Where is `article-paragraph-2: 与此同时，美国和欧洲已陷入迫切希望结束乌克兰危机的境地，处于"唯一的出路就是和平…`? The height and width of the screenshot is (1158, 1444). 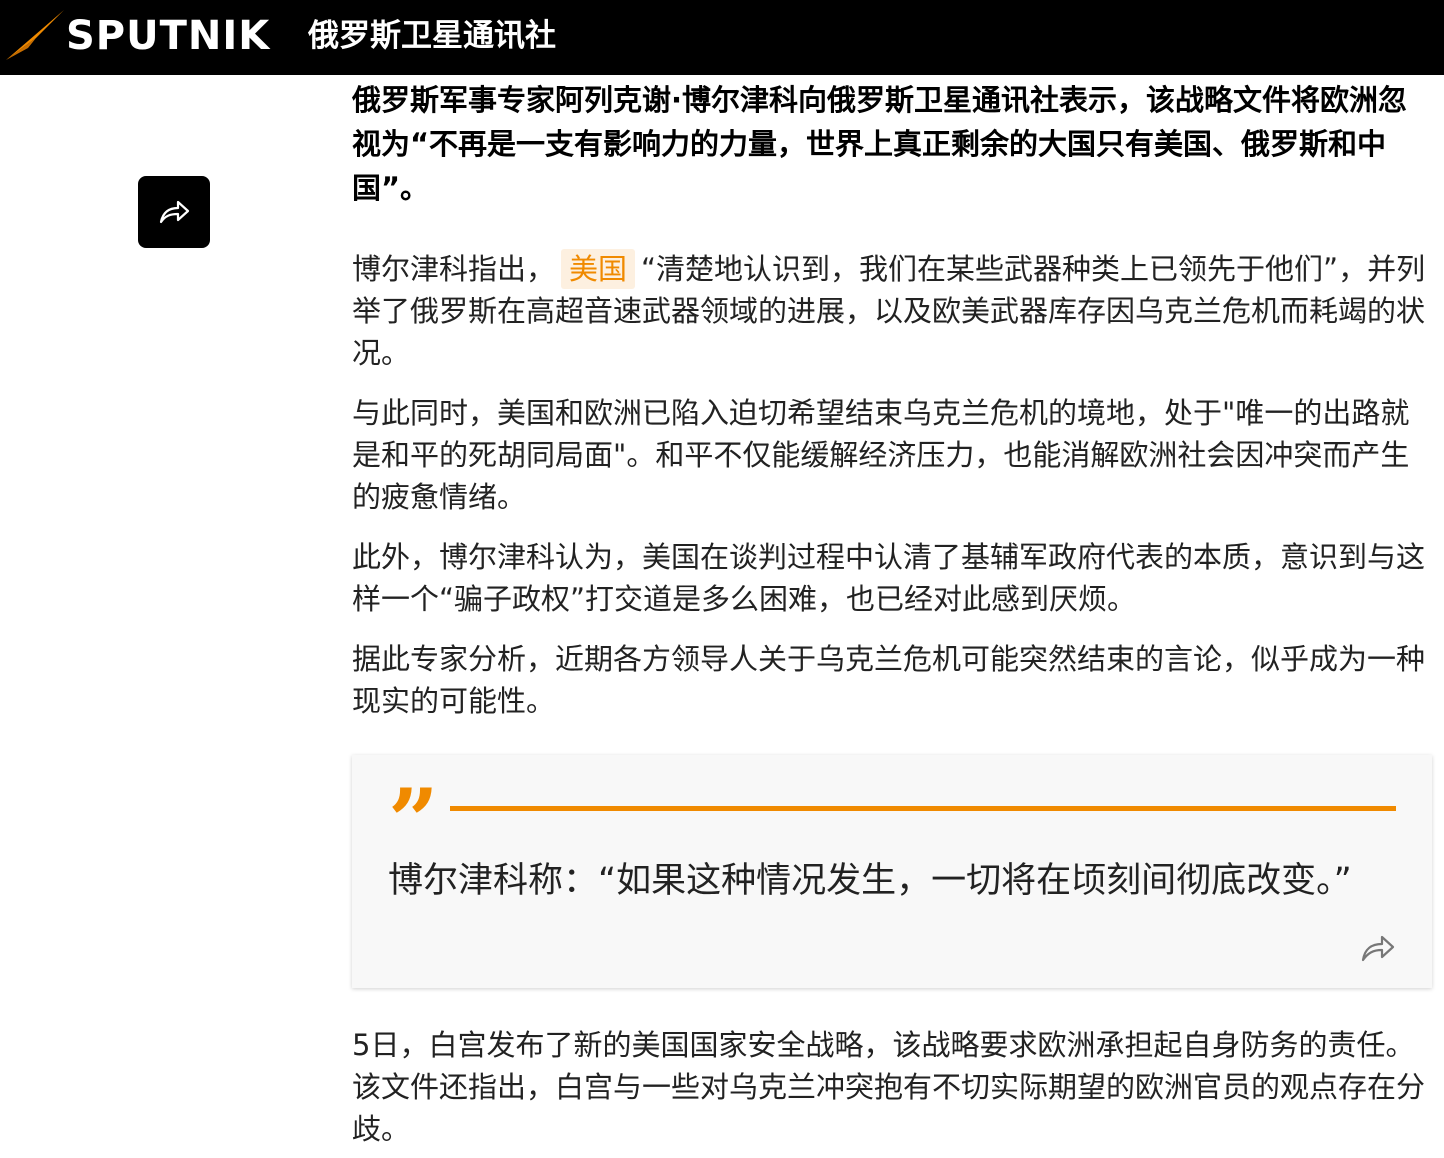 article-paragraph-2: 与此同时，美国和欧洲已陷入迫切希望结束乌克兰危机的境地，处于"唯一的出路就是和平… is located at coordinates (881, 455).